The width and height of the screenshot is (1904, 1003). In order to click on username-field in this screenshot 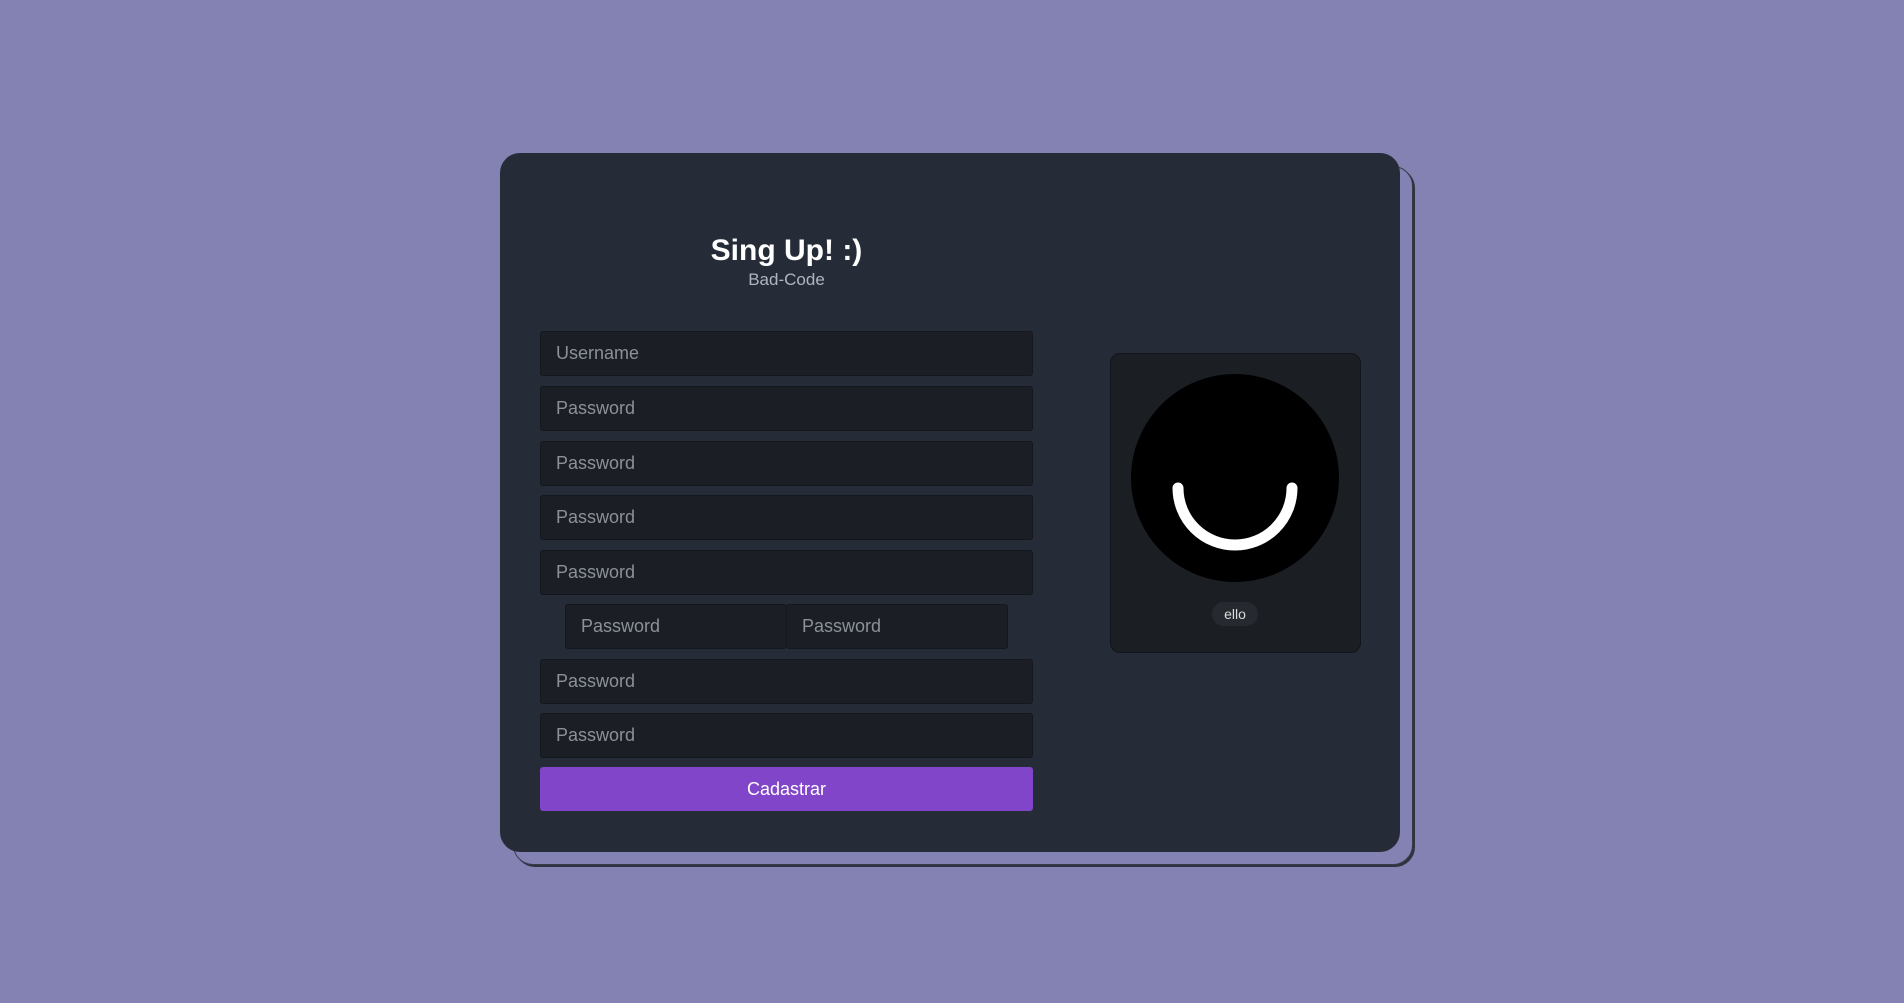, I will do `click(786, 353)`.